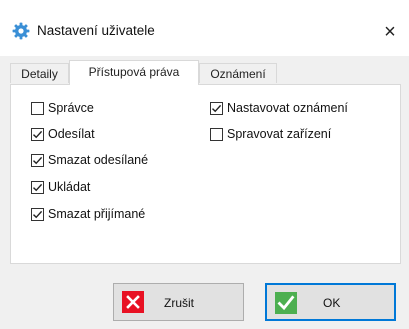 The width and height of the screenshot is (409, 329). What do you see at coordinates (286, 303) in the screenshot?
I see `ok-check-icon` at bounding box center [286, 303].